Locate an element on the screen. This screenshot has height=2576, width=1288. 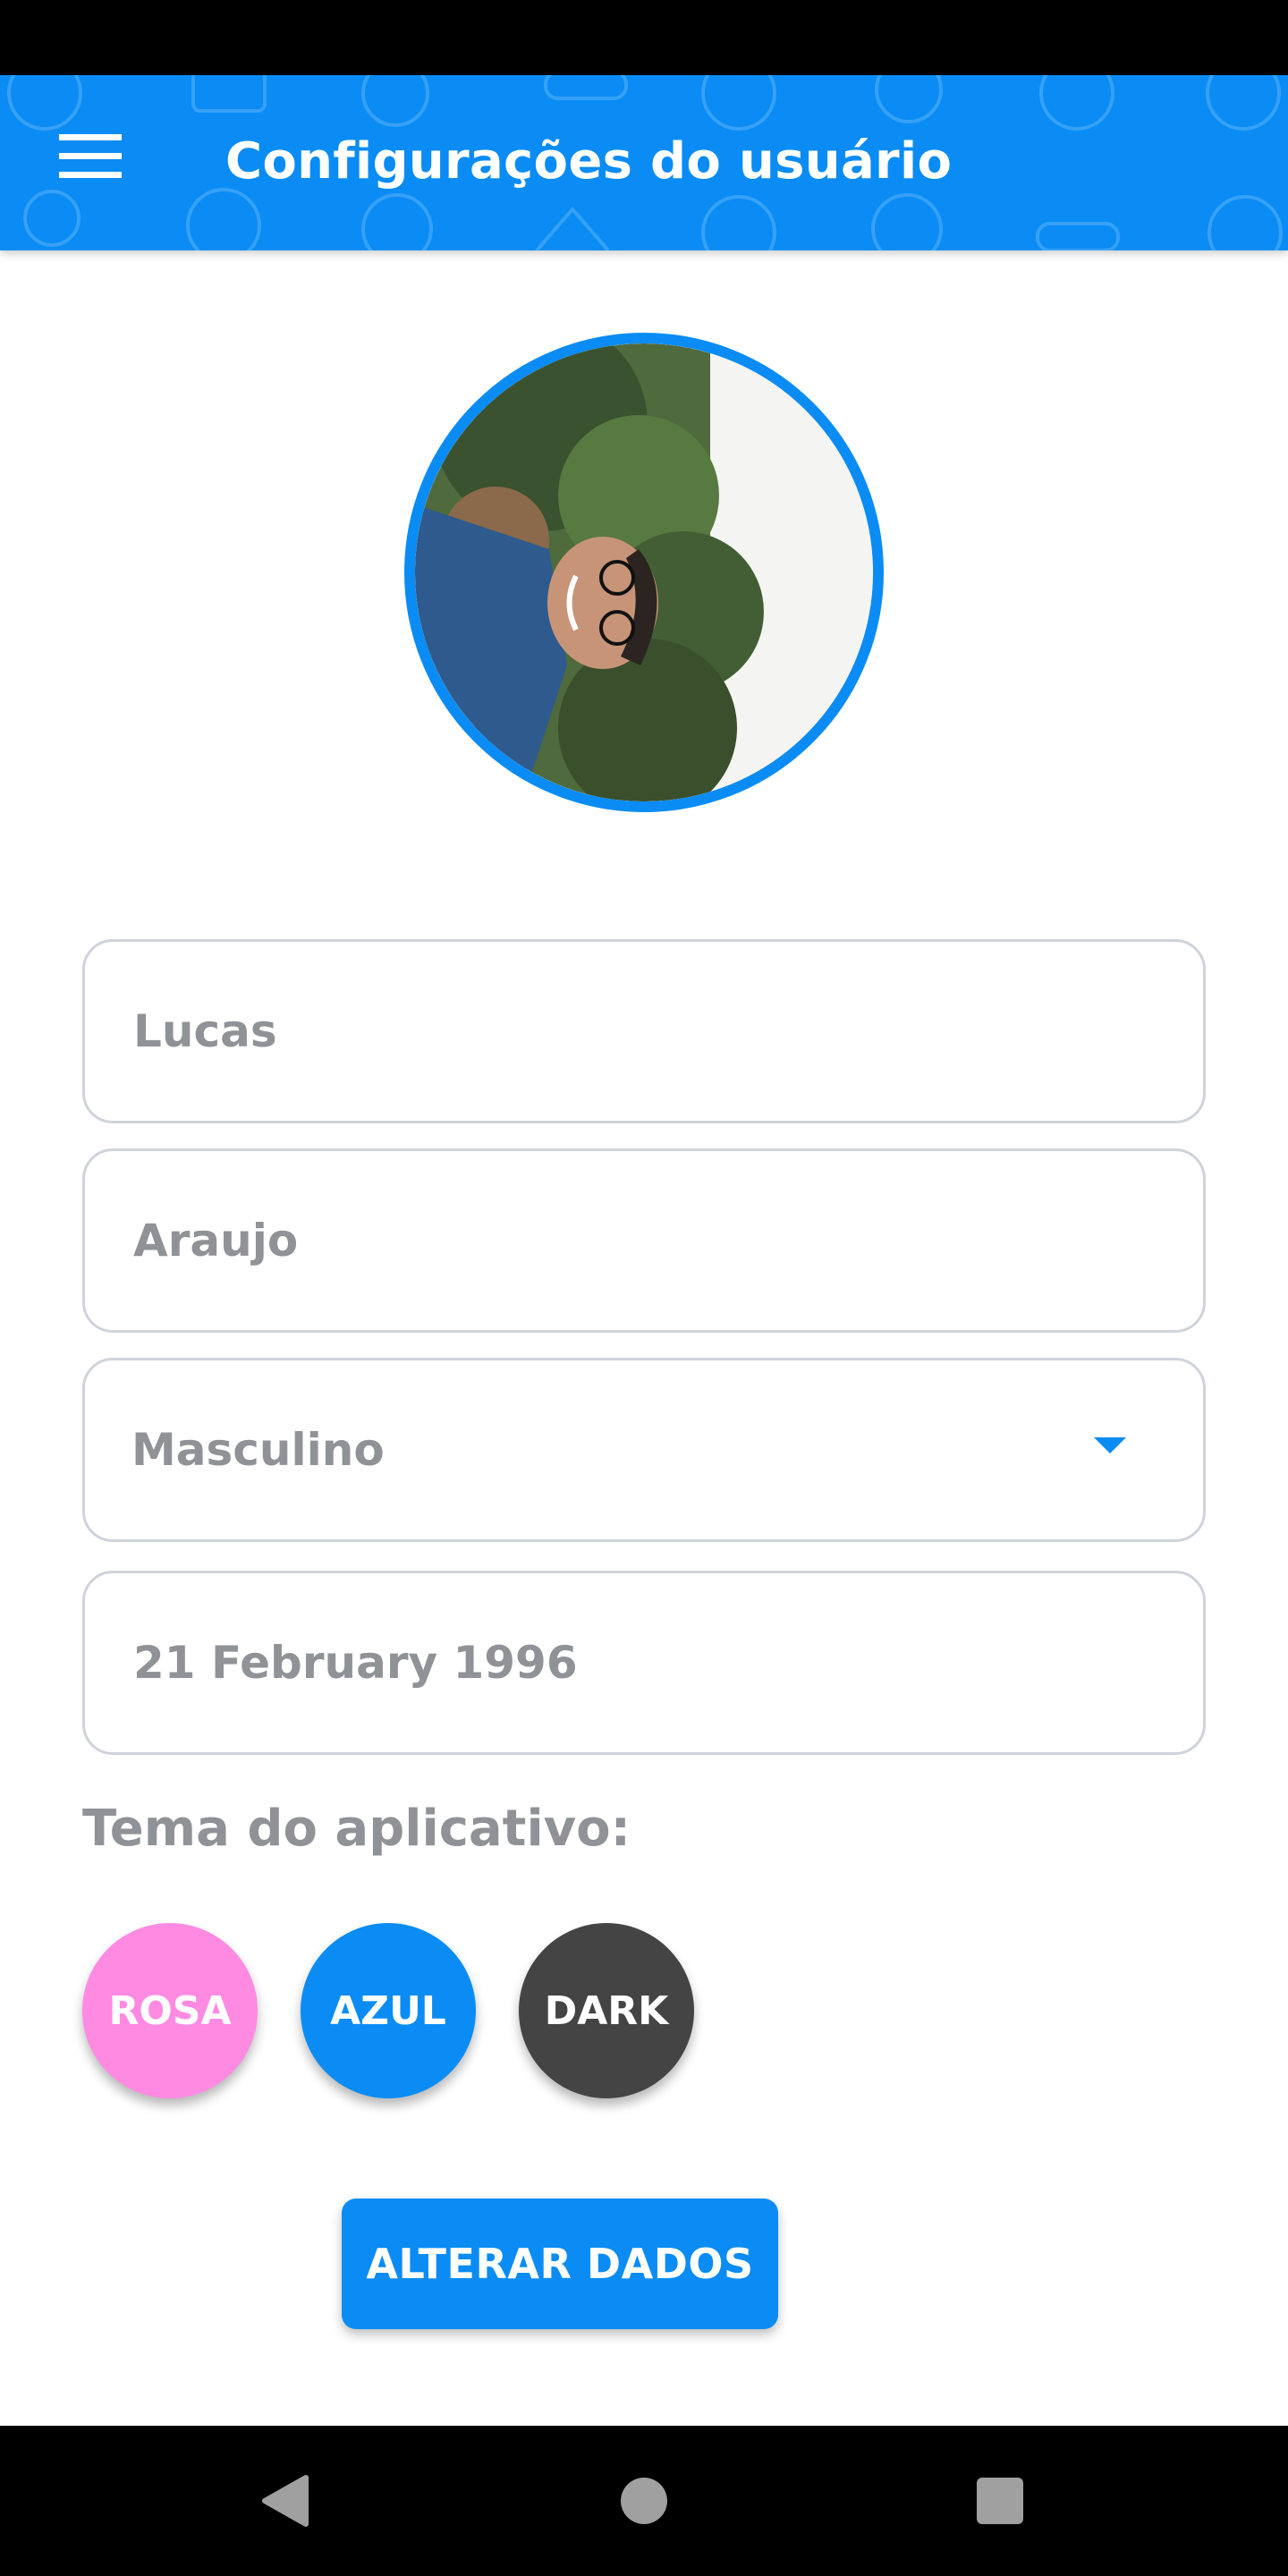
theme-rosa-button: ROSA is located at coordinates (170, 2010).